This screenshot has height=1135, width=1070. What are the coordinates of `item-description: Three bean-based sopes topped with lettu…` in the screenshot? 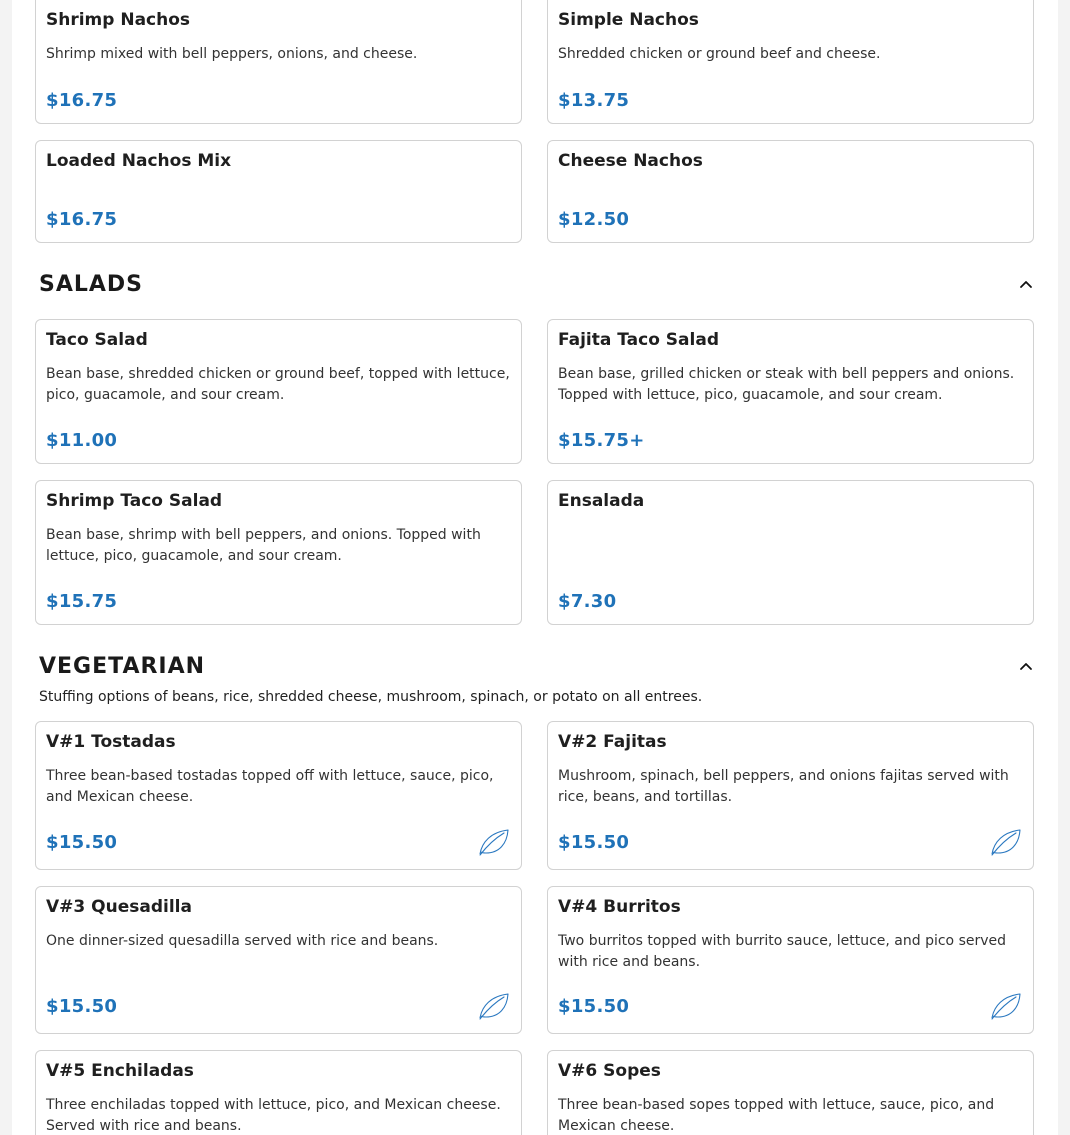 It's located at (776, 1115).